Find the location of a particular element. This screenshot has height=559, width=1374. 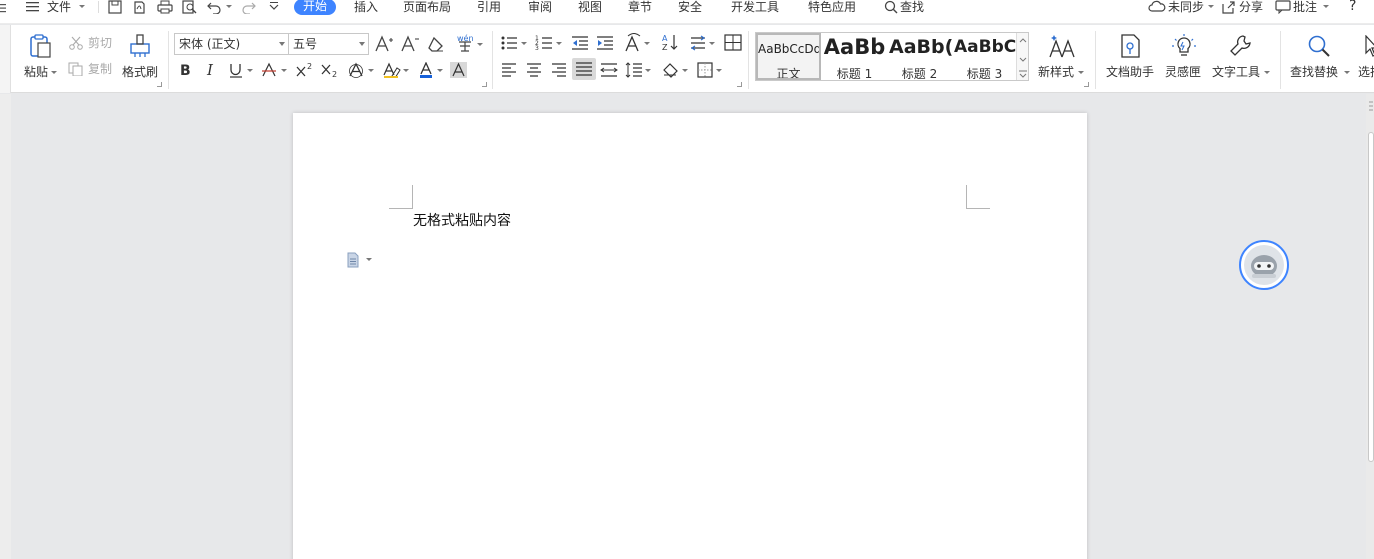

grow-font-icon is located at coordinates (384, 44).